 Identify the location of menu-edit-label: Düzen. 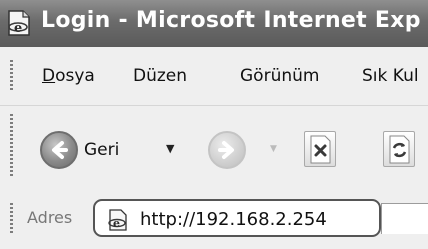
(160, 76).